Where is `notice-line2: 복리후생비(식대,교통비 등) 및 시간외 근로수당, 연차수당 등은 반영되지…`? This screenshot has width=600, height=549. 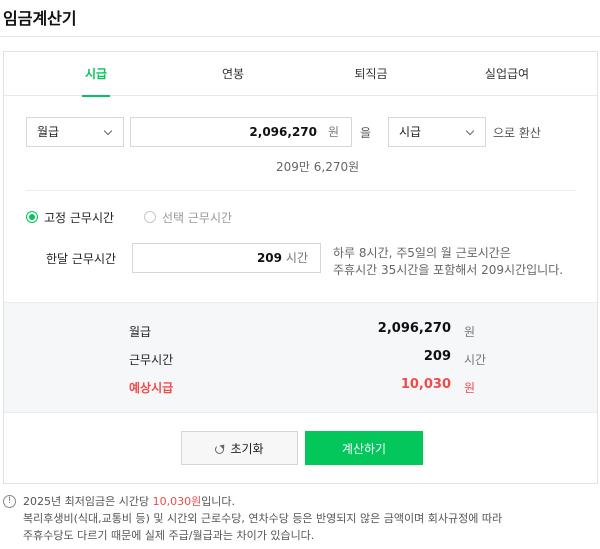 notice-line2: 복리후생비(식대,교통비 등) 및 시간외 근로수당, 연차수당 등은 반영되지… is located at coordinates (263, 518).